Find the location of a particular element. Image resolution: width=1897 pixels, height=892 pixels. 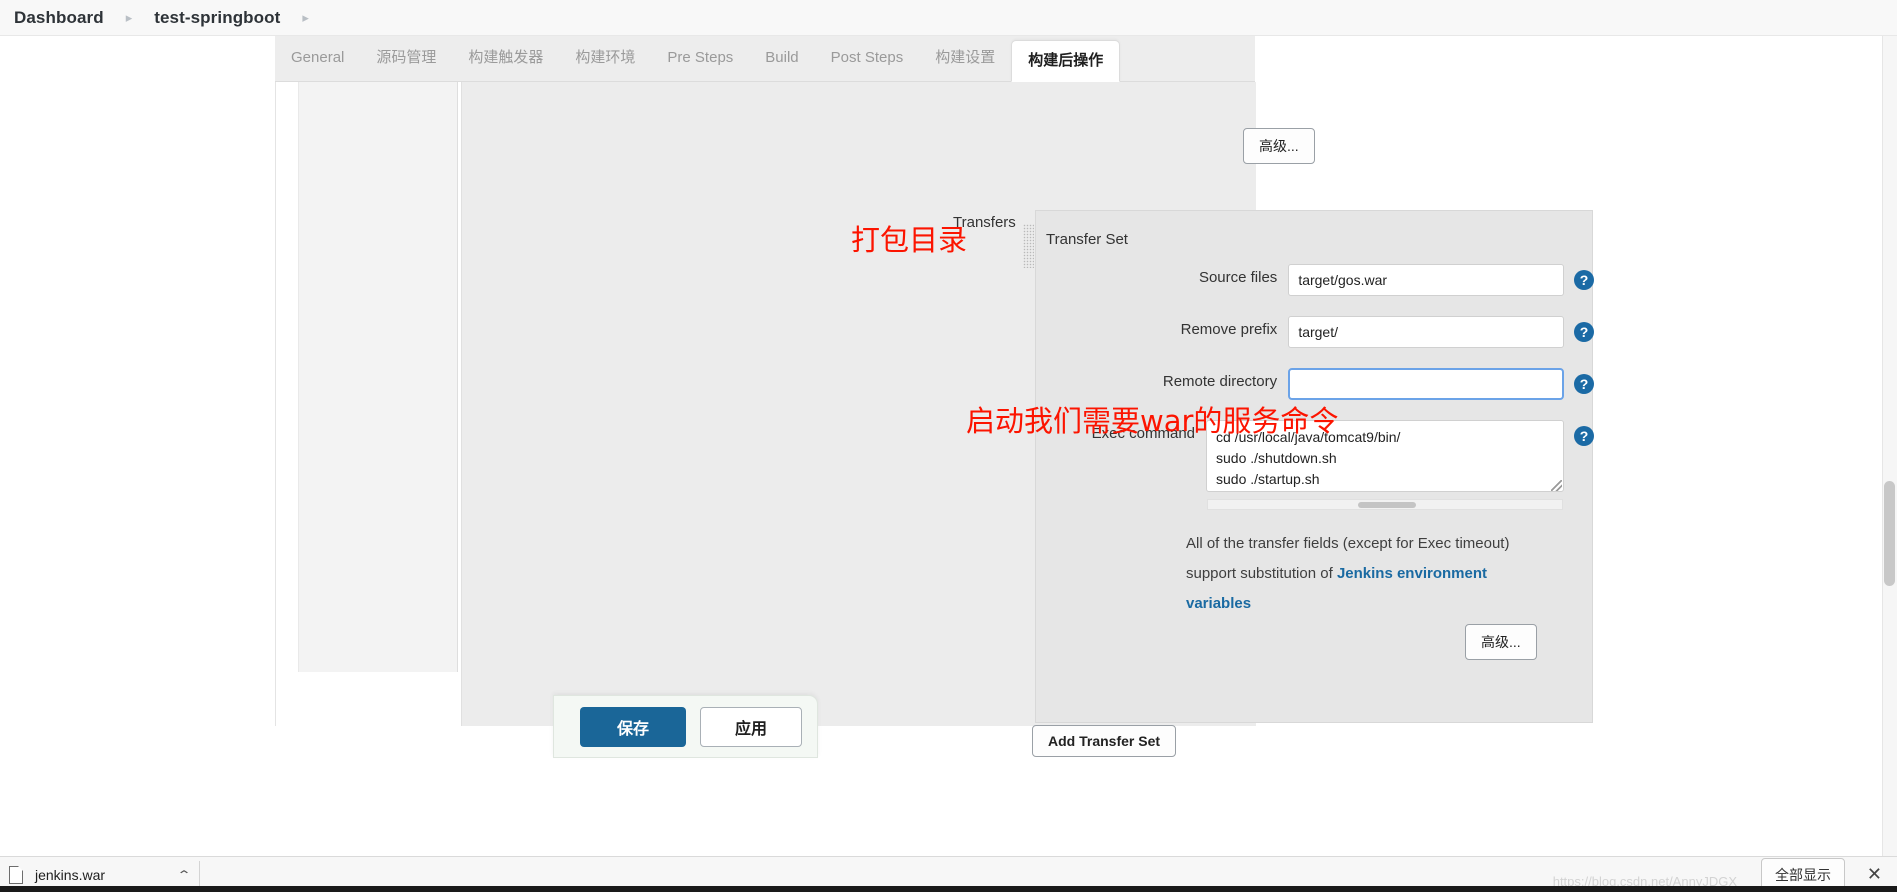

breadcrumb-item-project: test-springboot is located at coordinates (217, 18).